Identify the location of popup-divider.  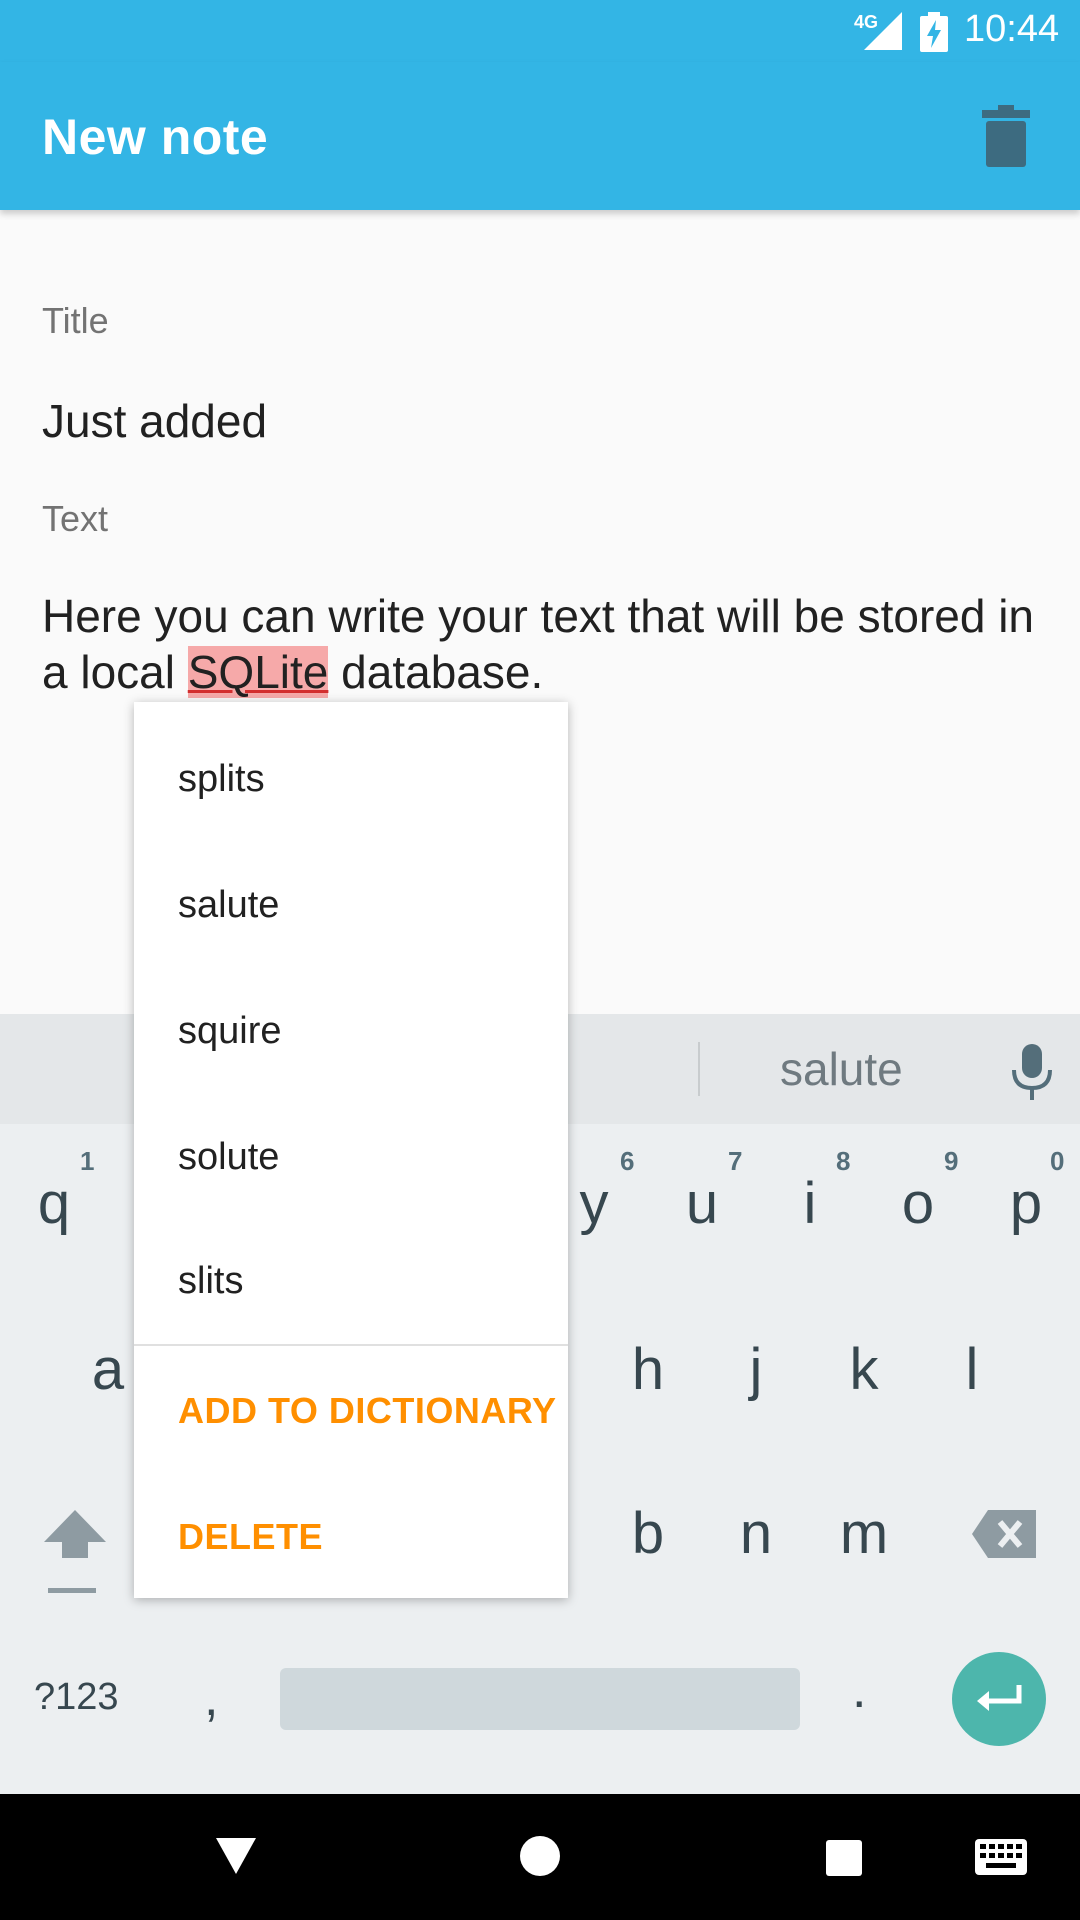
(351, 1345).